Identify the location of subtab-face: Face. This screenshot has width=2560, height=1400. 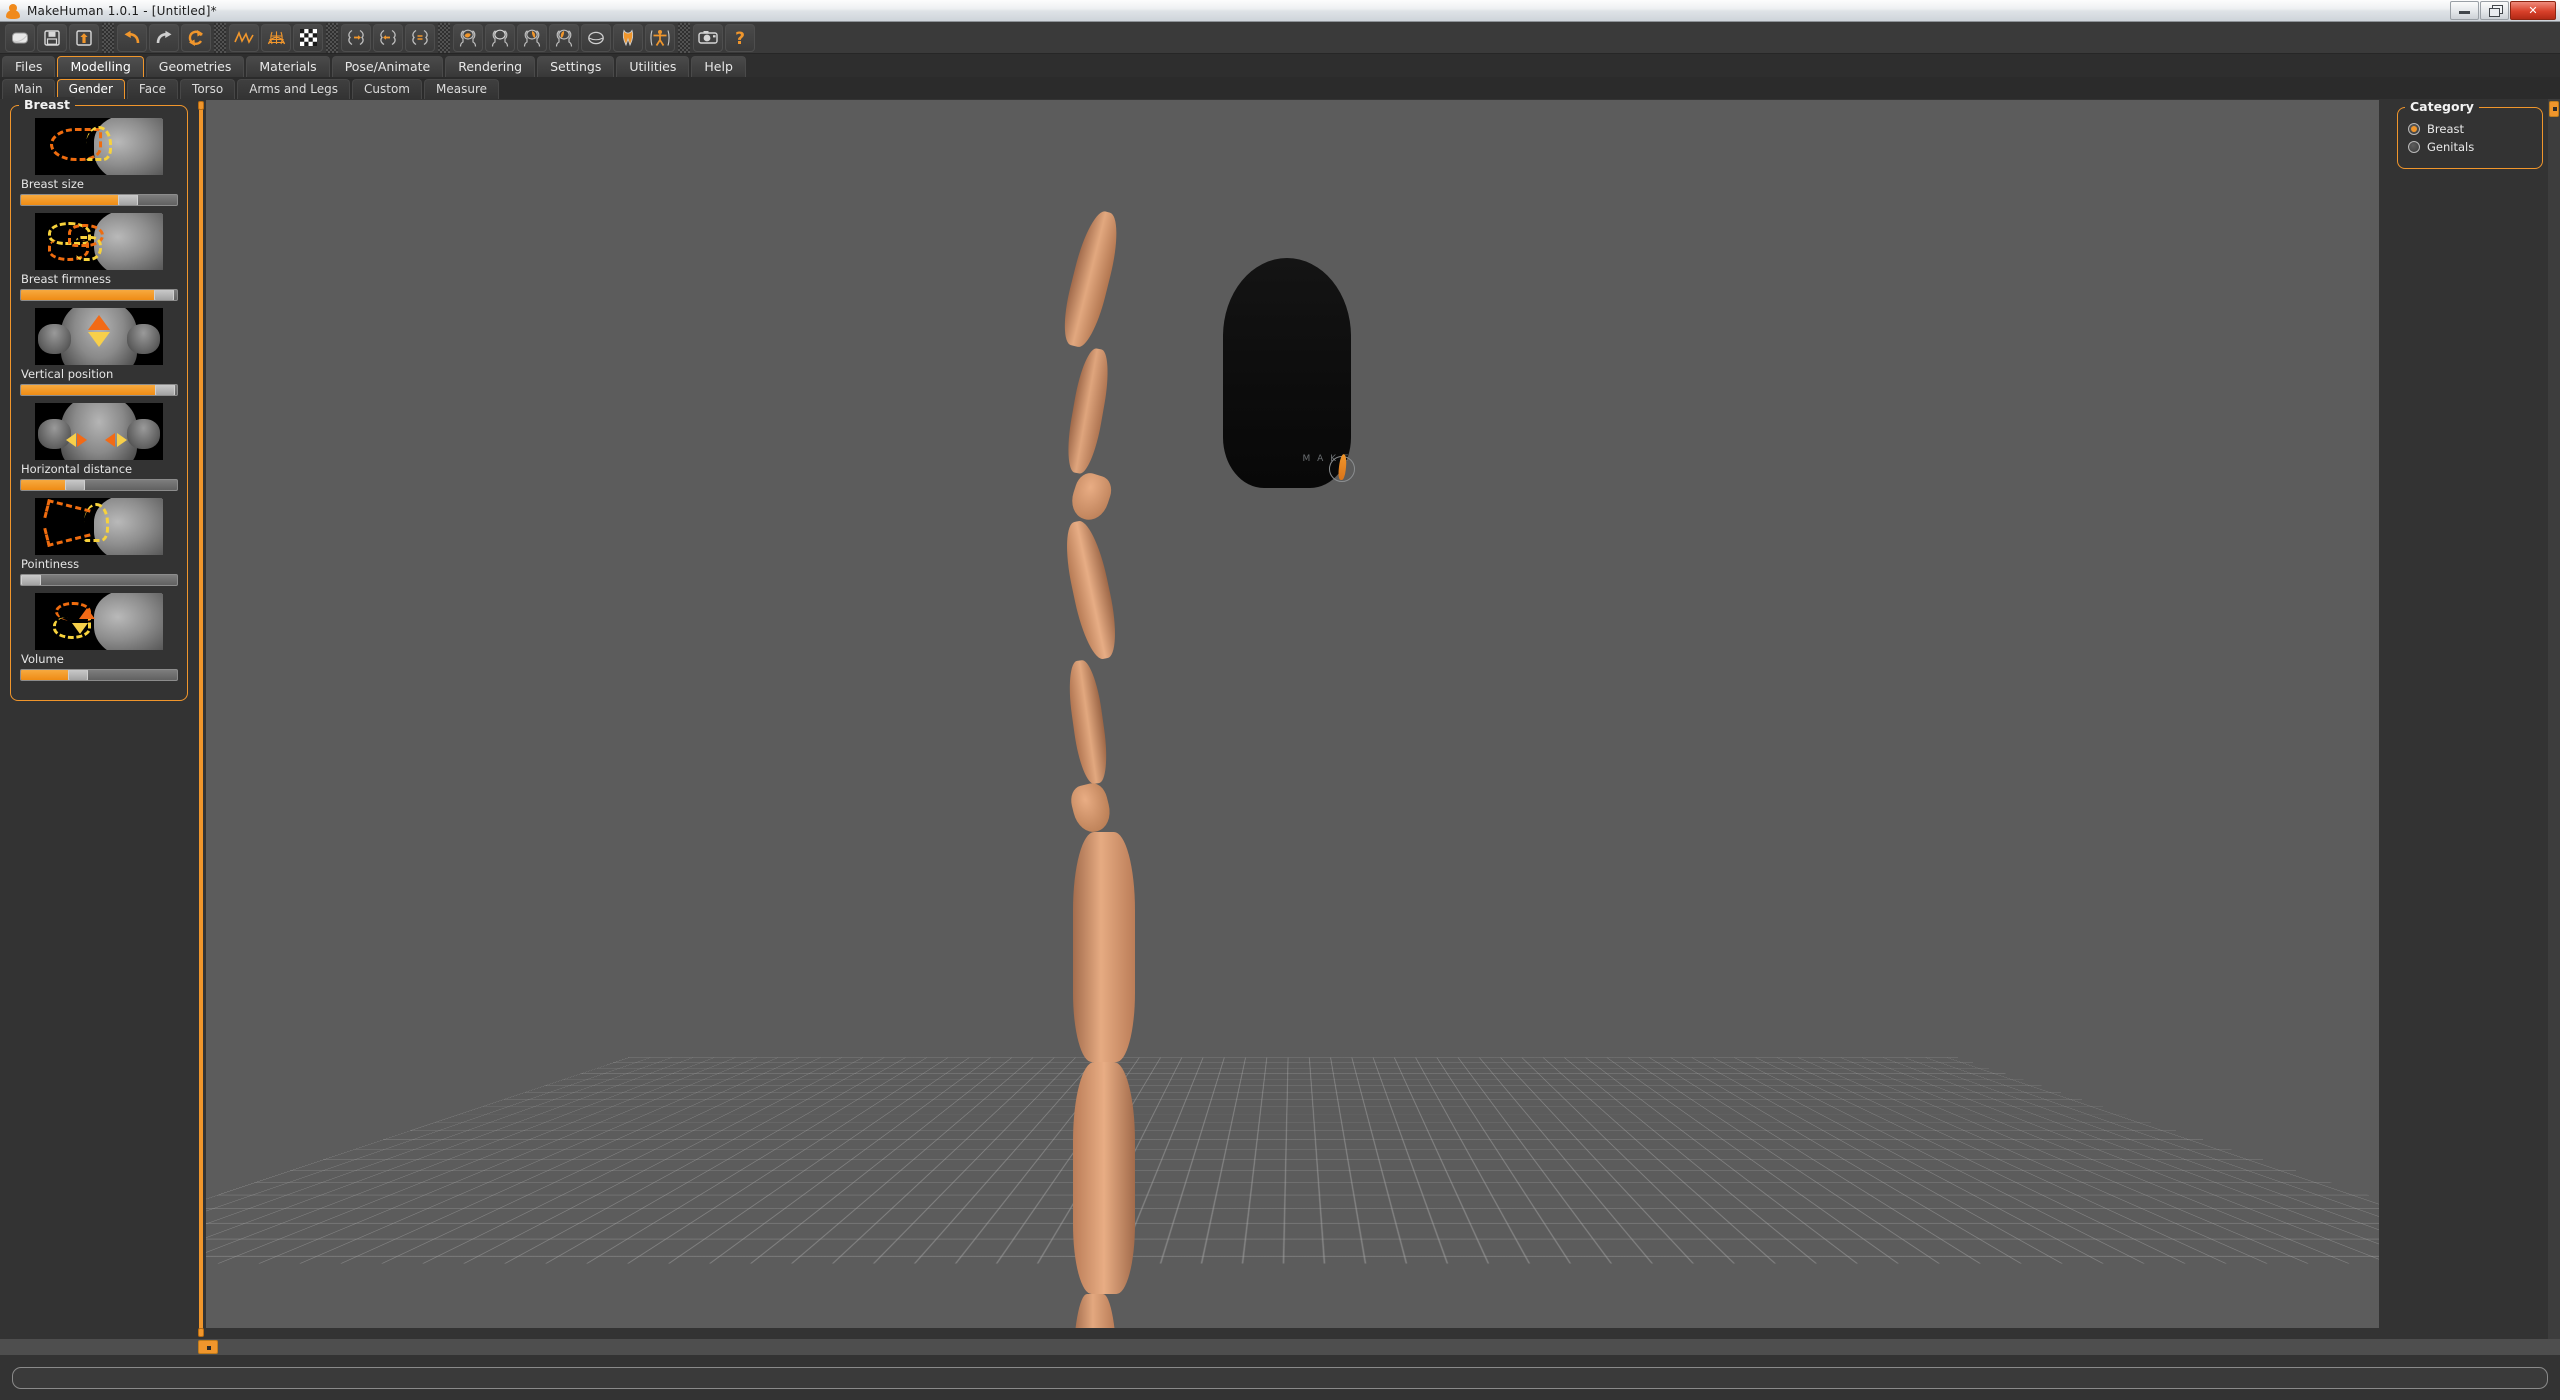
(152, 89).